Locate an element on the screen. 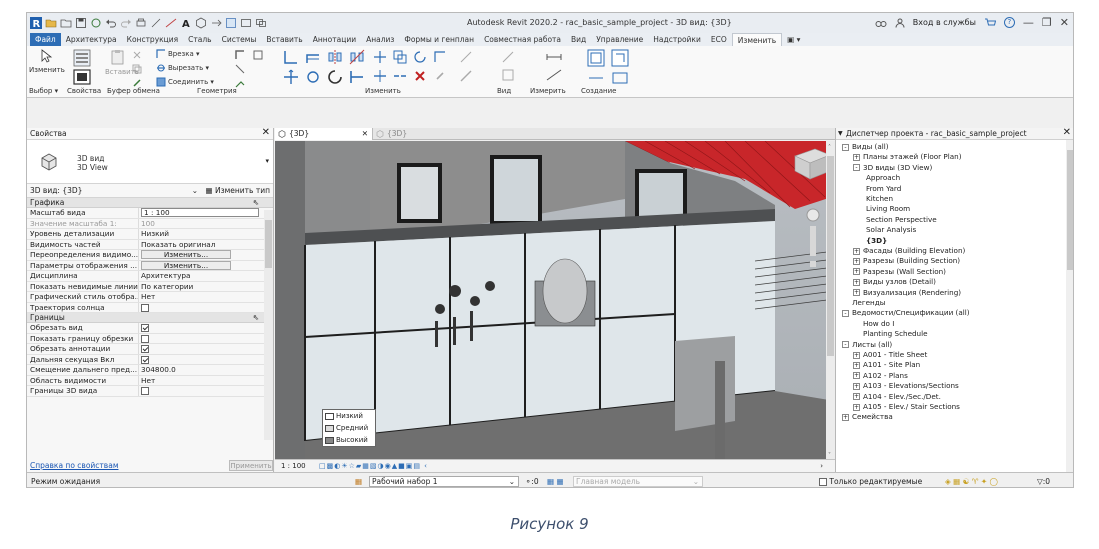  browser-node: - Листы (all) is located at coordinates (867, 345).